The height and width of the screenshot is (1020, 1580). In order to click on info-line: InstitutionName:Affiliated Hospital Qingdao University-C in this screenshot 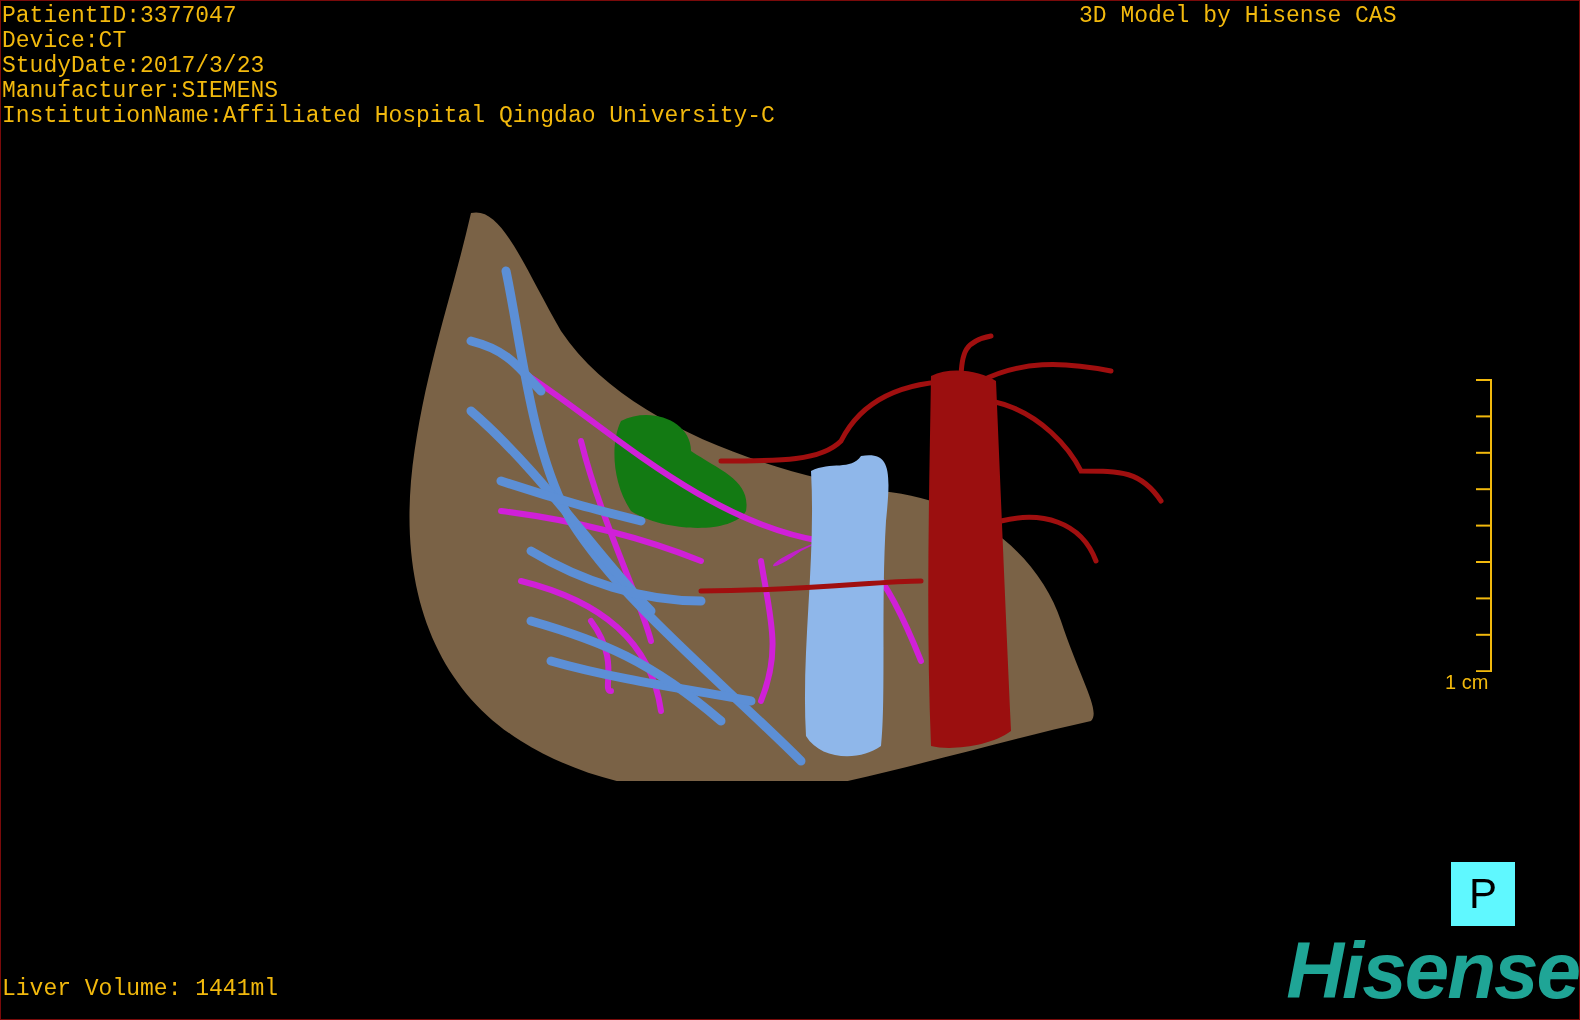, I will do `click(388, 116)`.